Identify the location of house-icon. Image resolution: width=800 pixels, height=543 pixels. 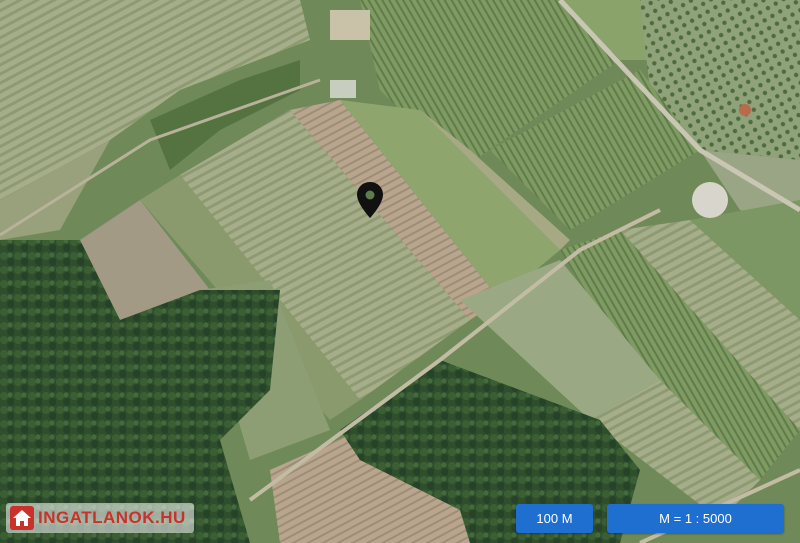
(22, 518).